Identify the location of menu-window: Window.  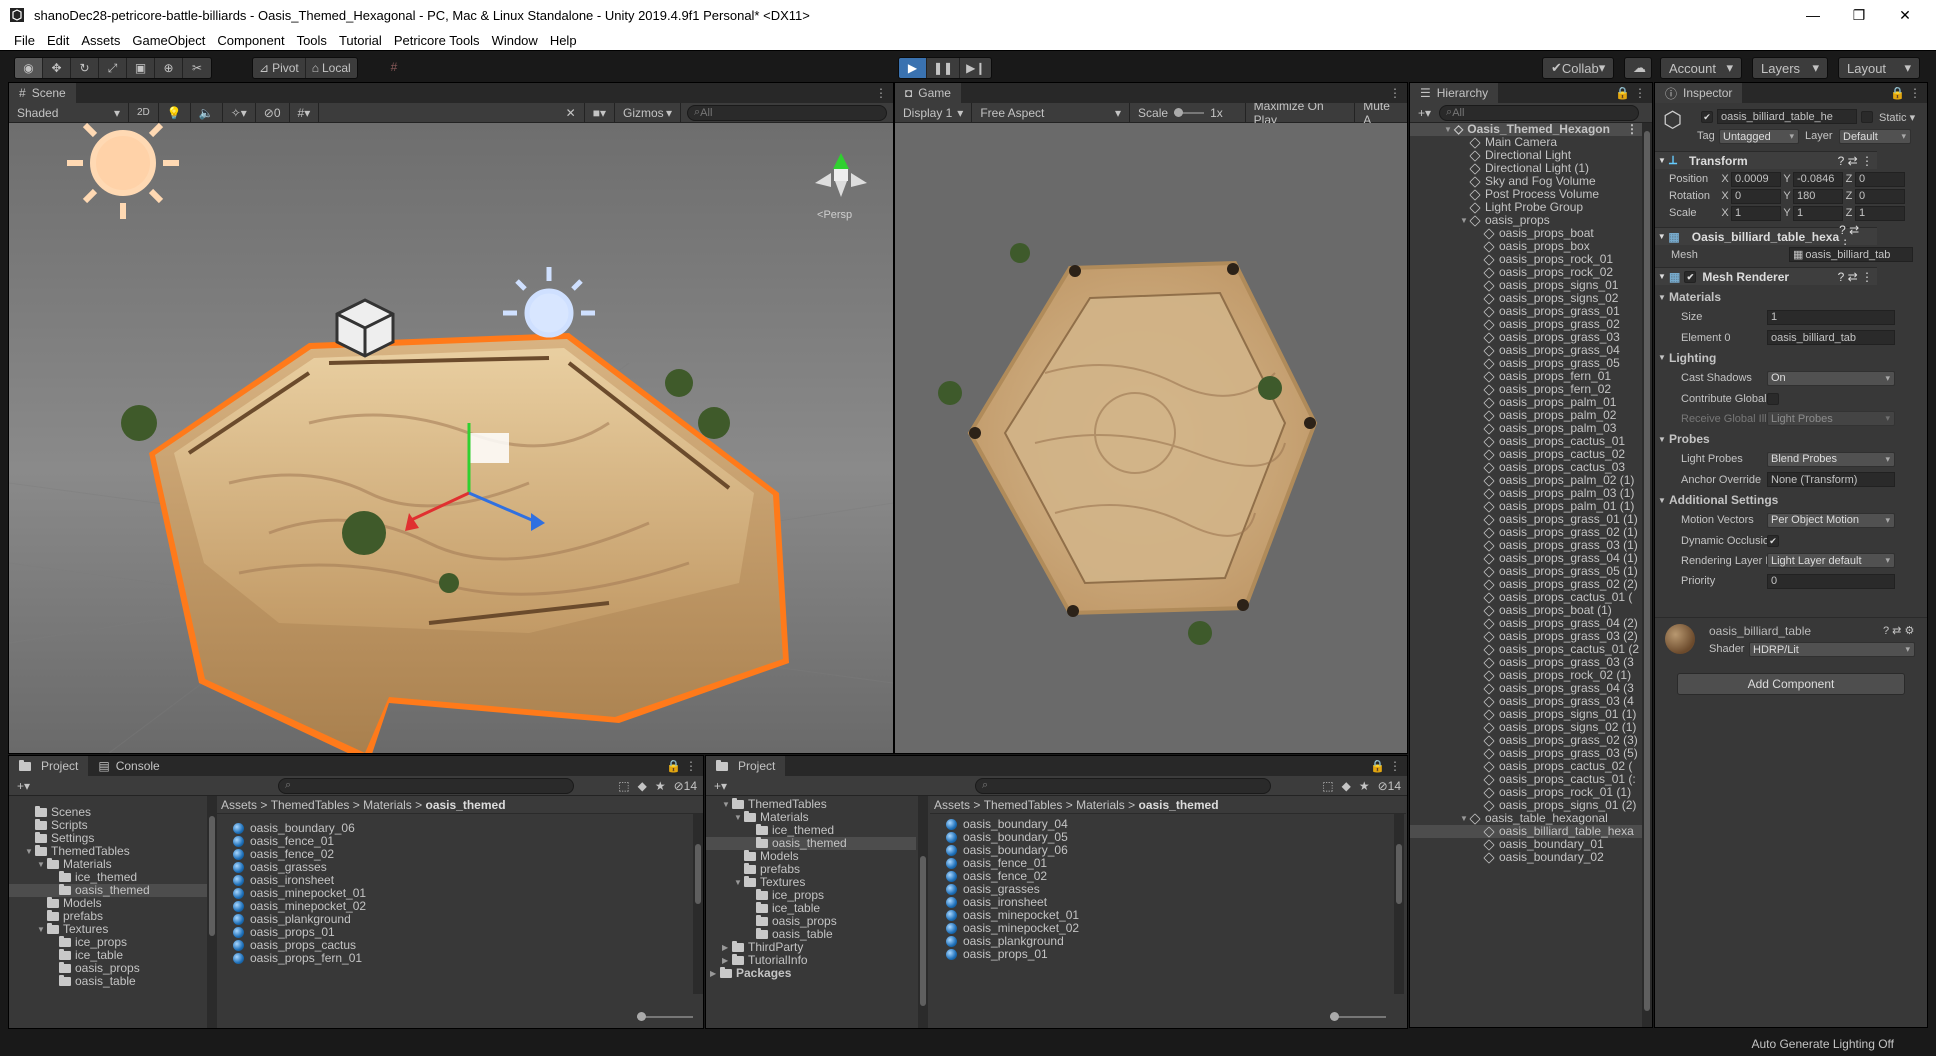
(515, 40).